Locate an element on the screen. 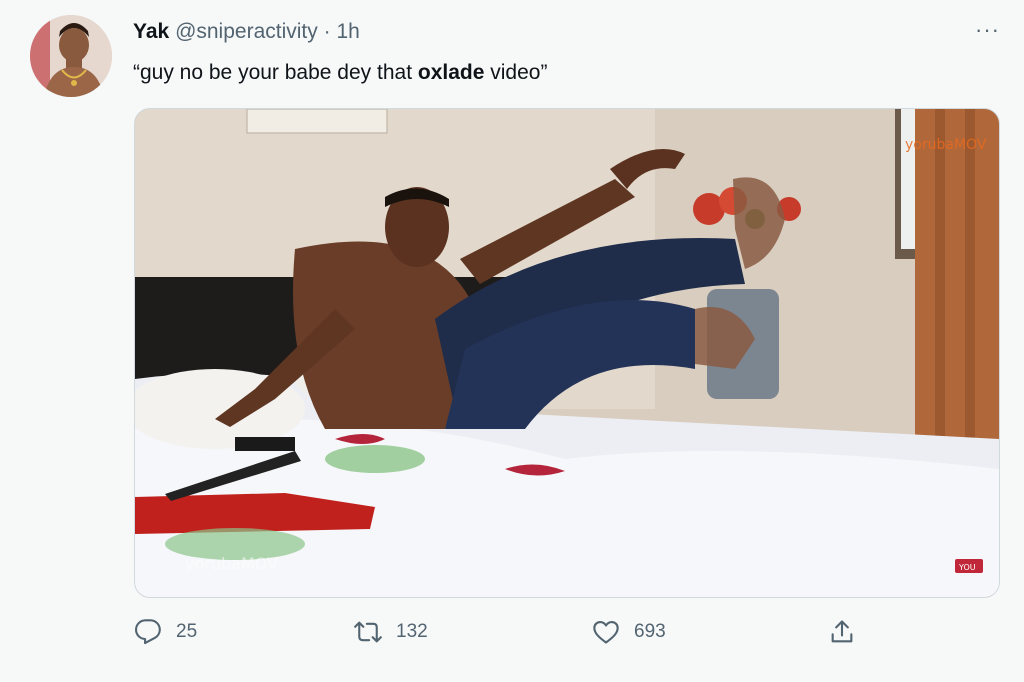  like-button: 693 is located at coordinates (629, 632).